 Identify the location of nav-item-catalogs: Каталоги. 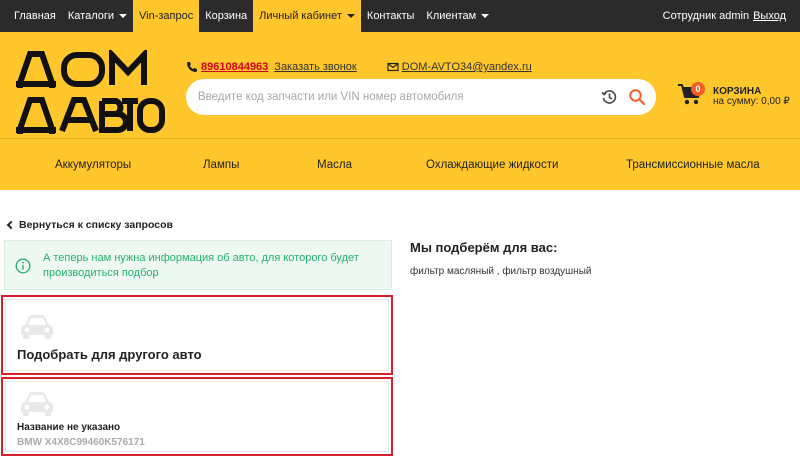
(97, 16).